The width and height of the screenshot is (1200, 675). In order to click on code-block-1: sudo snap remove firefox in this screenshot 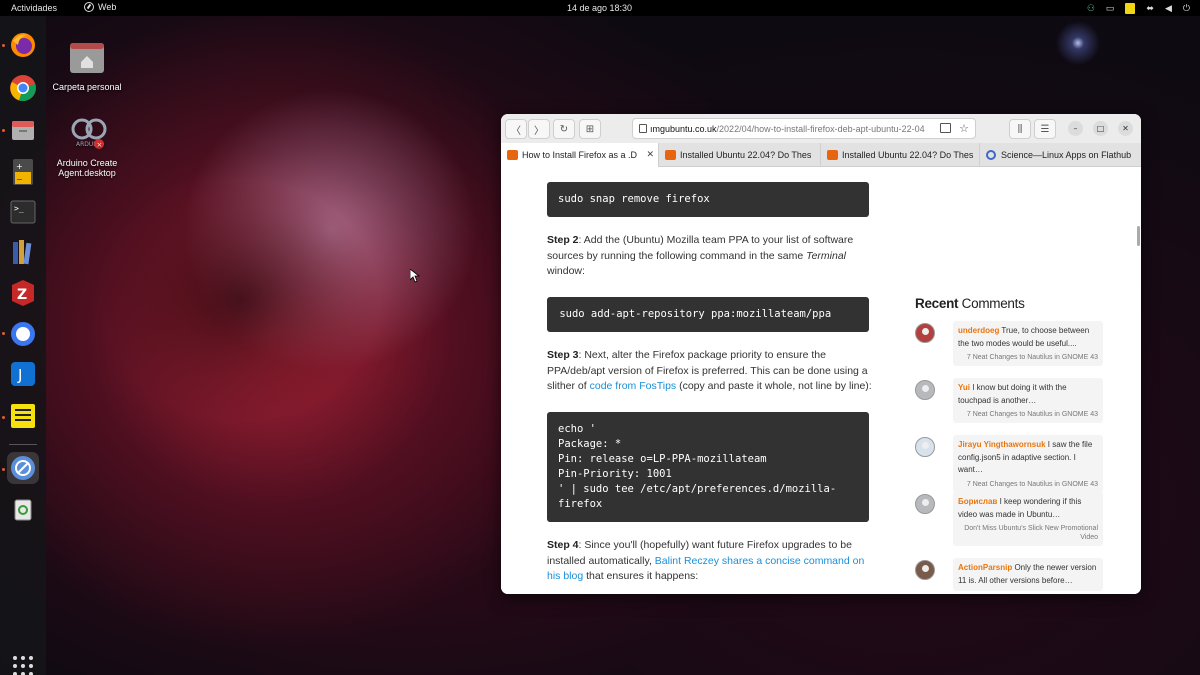, I will do `click(708, 199)`.